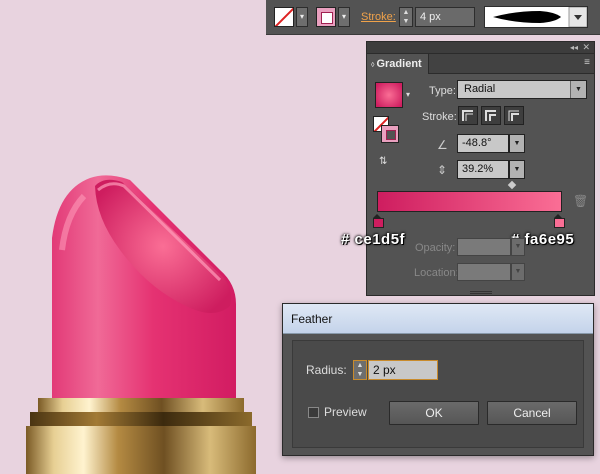 The image size is (600, 474). I want to click on type-label: Type:, so click(442, 91).